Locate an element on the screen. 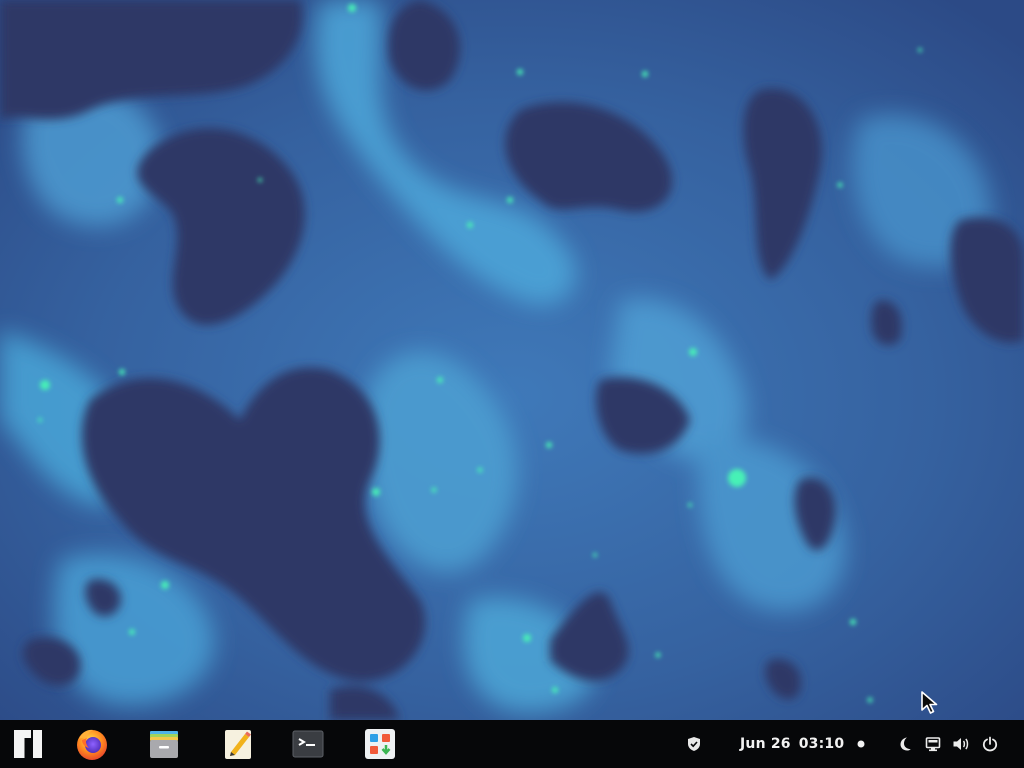  clock-time: 03:10 is located at coordinates (821, 744).